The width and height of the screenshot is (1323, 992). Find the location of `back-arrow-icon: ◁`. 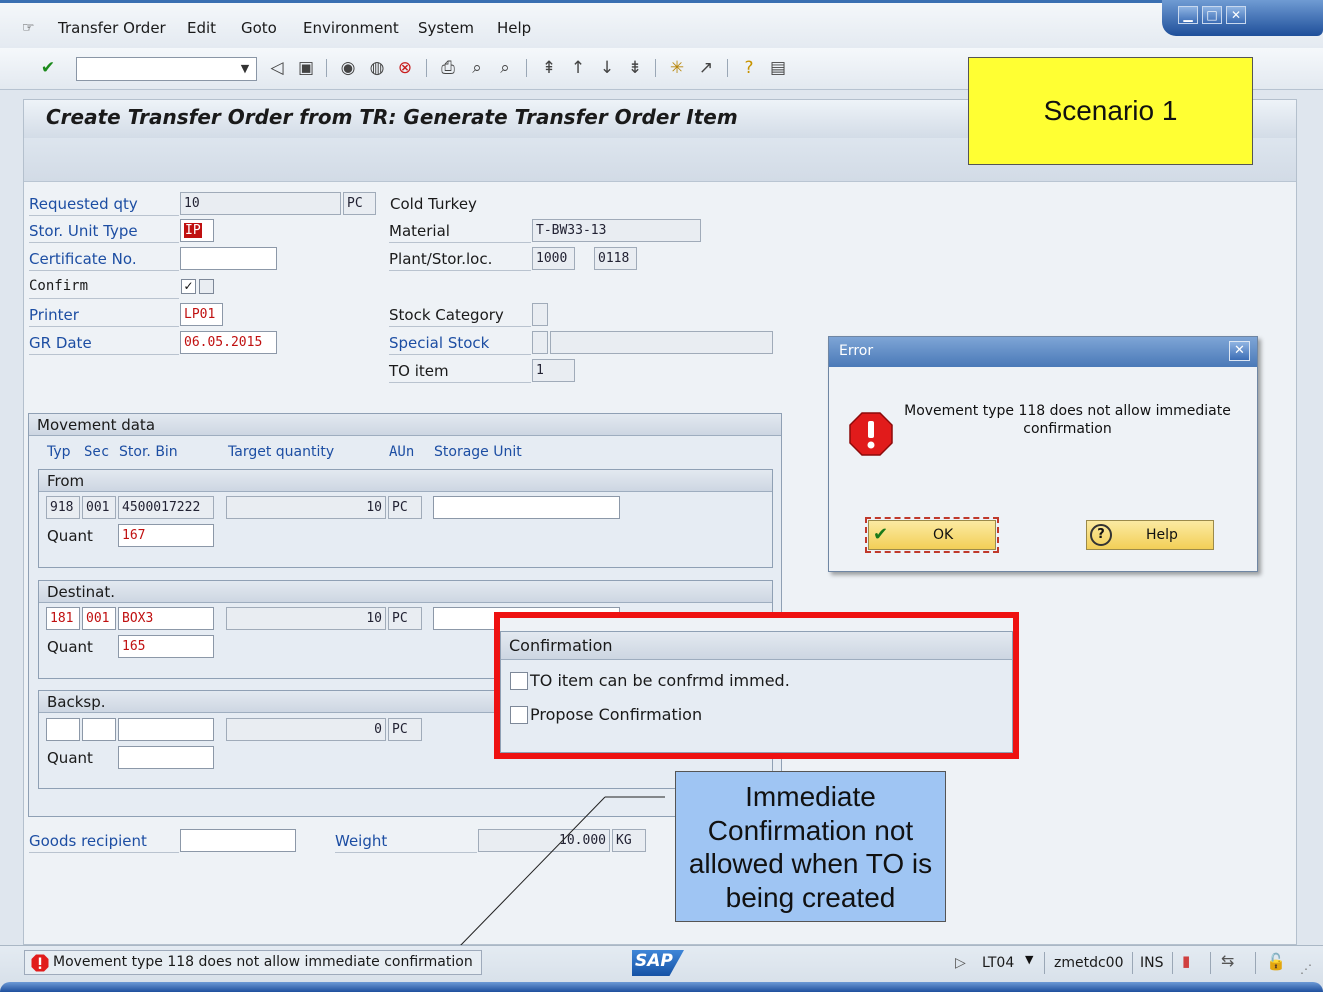

back-arrow-icon: ◁ is located at coordinates (277, 68).